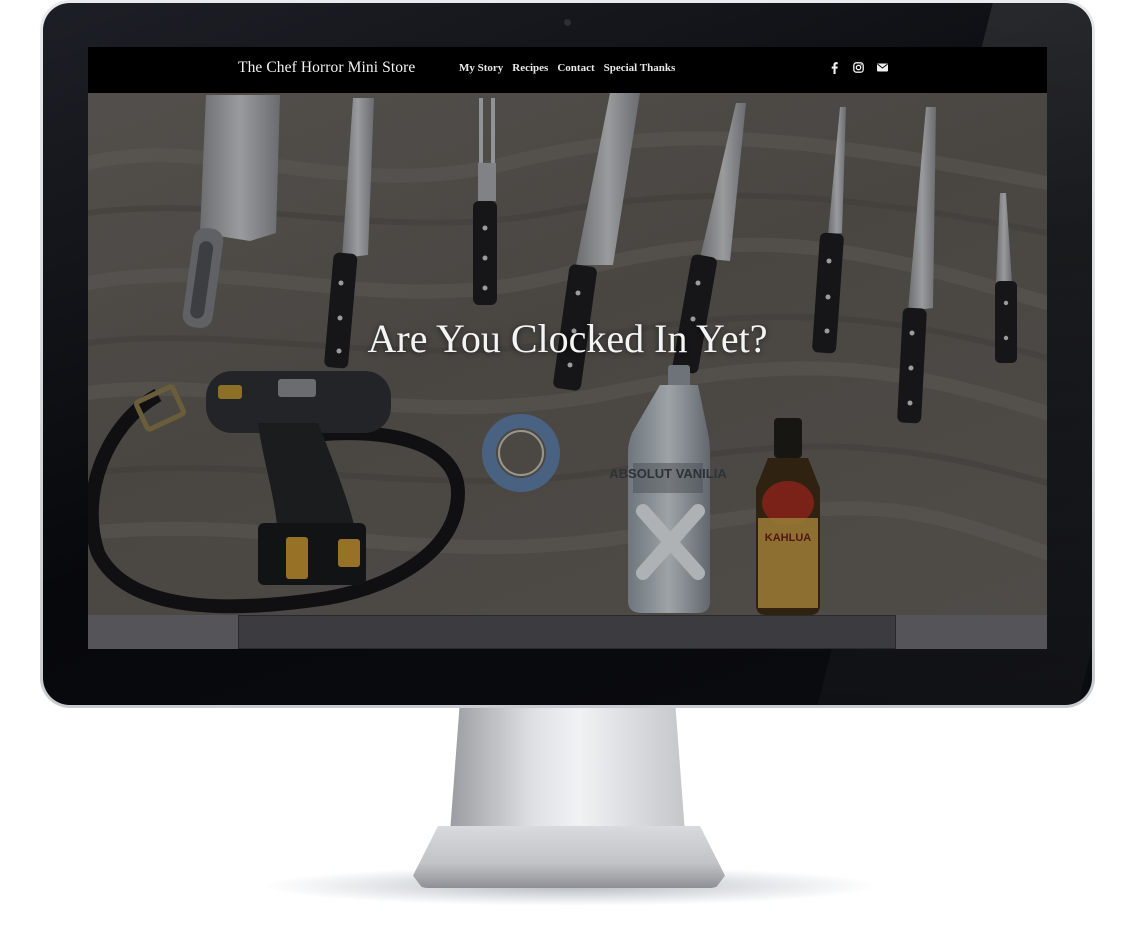 This screenshot has height=927, width=1135. What do you see at coordinates (640, 68) in the screenshot?
I see `nav-link-special-thanks: Special Thanks` at bounding box center [640, 68].